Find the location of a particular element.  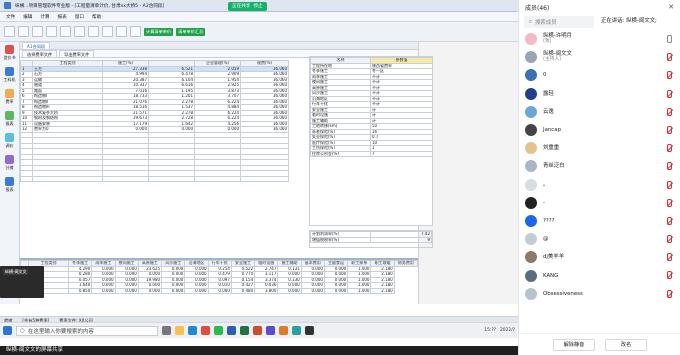

cut-icon is located at coordinates (51, 31).